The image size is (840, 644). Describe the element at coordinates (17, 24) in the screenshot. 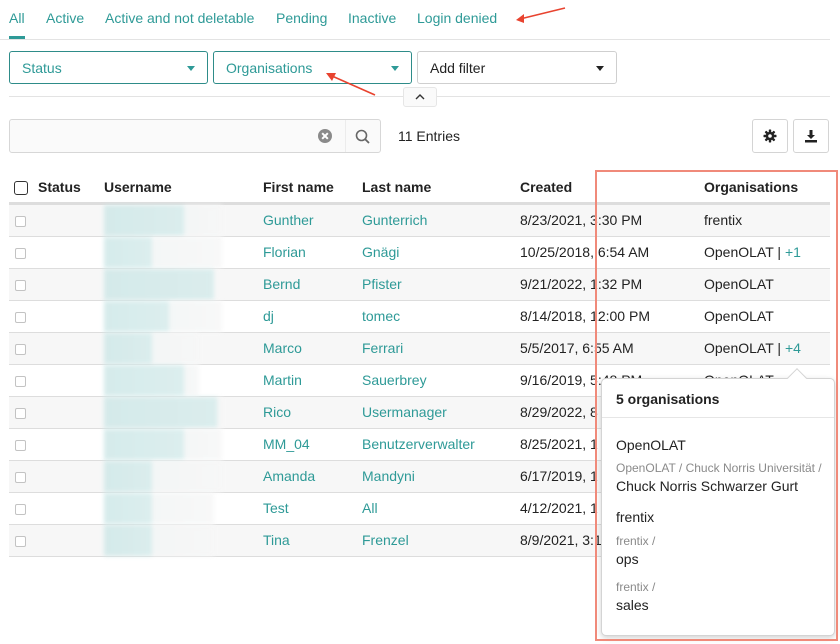

I see `tab-all: All` at that location.